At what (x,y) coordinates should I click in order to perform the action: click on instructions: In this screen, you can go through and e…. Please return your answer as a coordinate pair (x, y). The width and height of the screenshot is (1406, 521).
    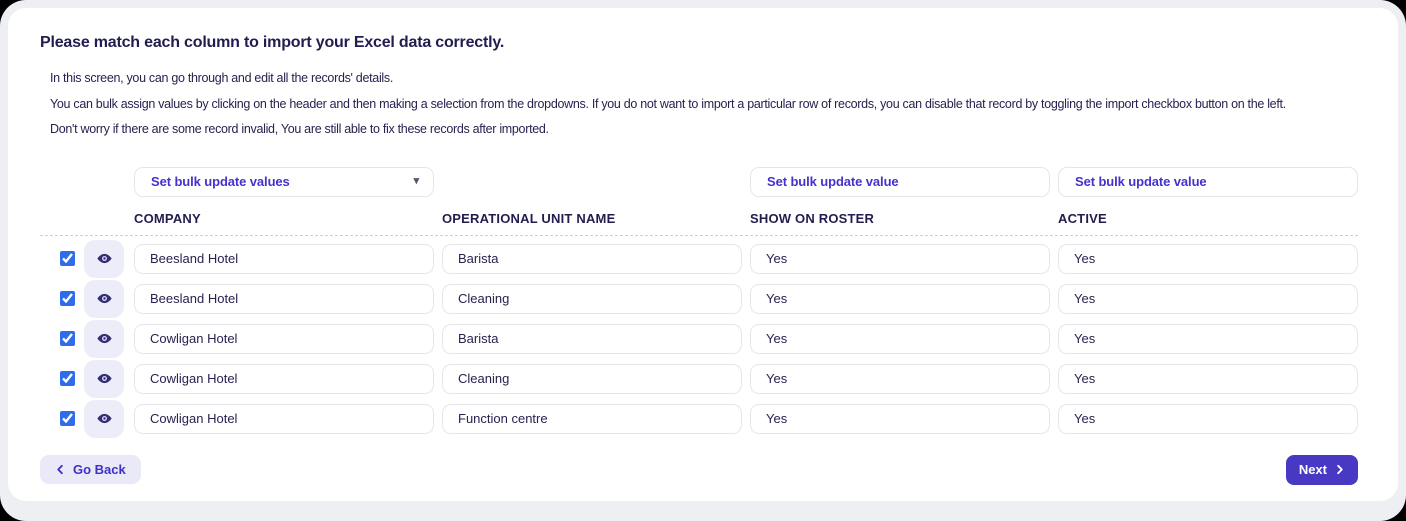
    Looking at the image, I should click on (704, 104).